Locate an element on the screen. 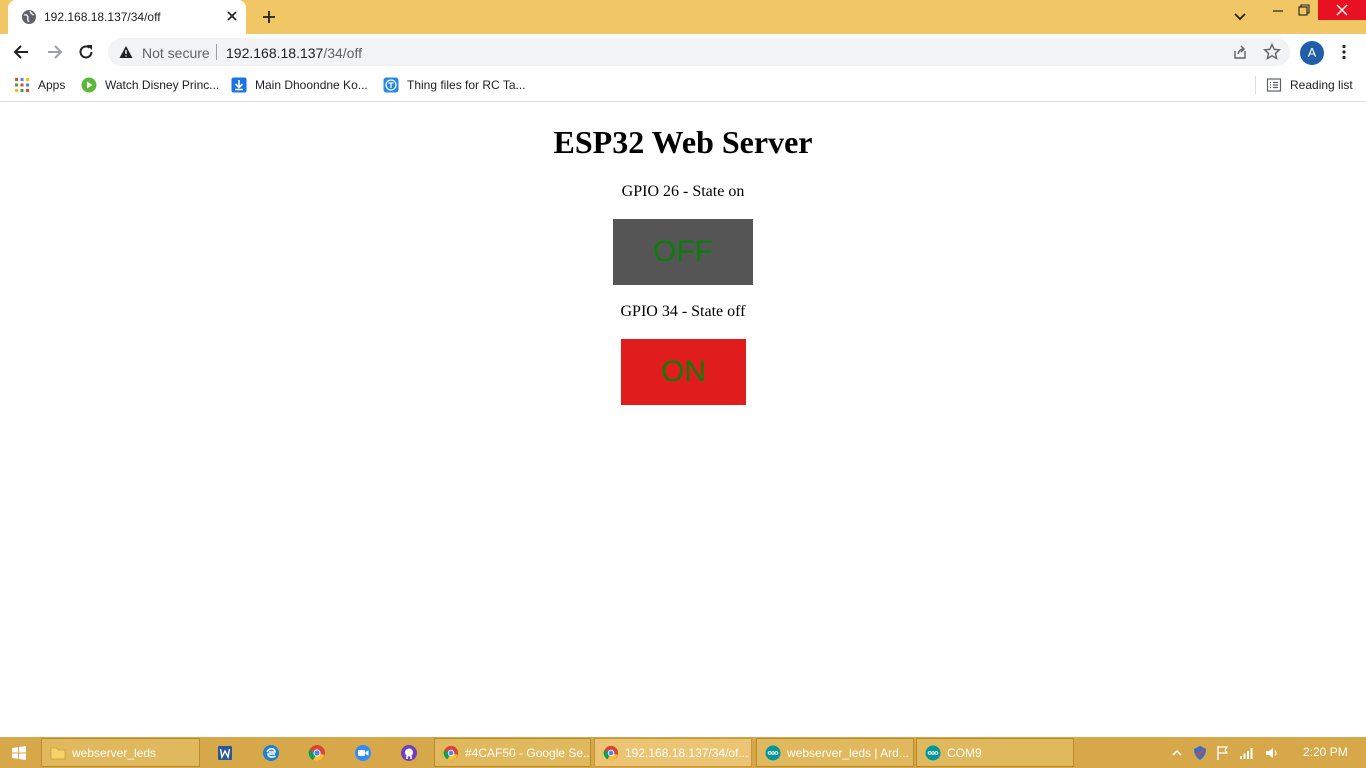  browser-toolbar: Not secure 192.168.18.137/34/off A is located at coordinates (683, 52).